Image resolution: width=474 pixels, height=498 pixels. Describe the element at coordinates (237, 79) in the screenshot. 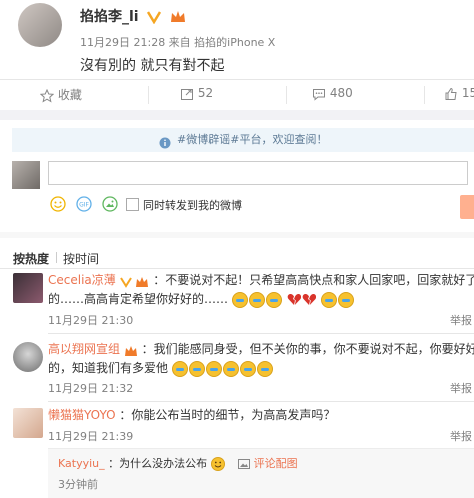

I see `post-divider` at that location.